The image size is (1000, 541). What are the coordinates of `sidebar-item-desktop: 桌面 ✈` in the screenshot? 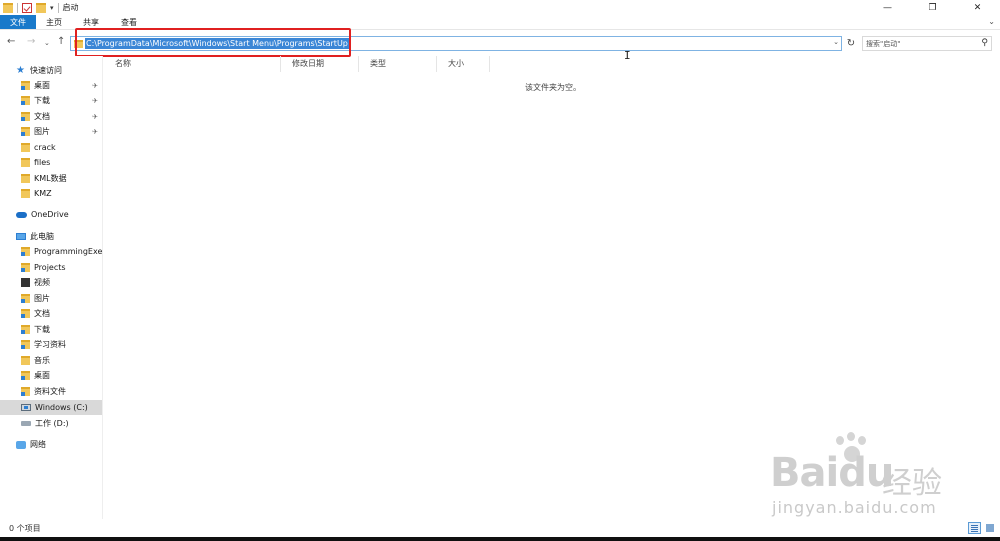 It's located at (51, 85).